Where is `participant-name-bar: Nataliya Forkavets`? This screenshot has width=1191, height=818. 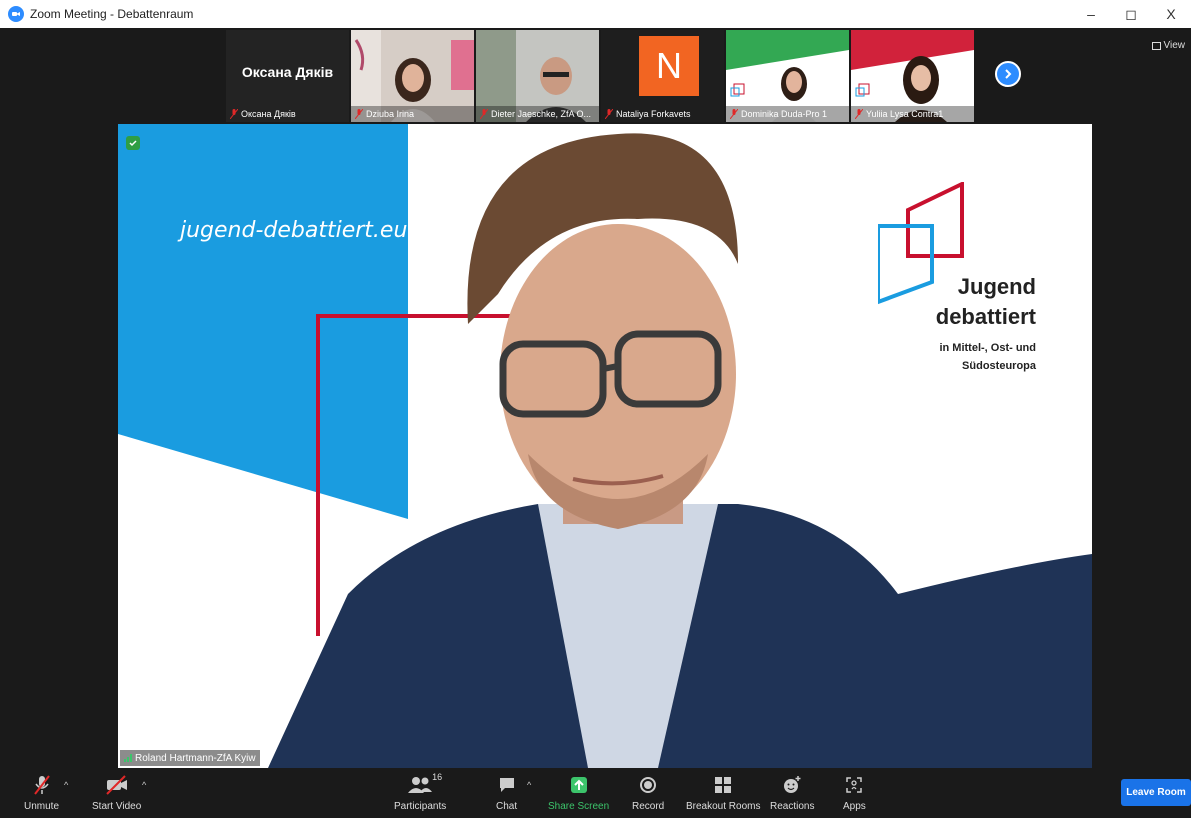
participant-name-bar: Nataliya Forkavets is located at coordinates (662, 114).